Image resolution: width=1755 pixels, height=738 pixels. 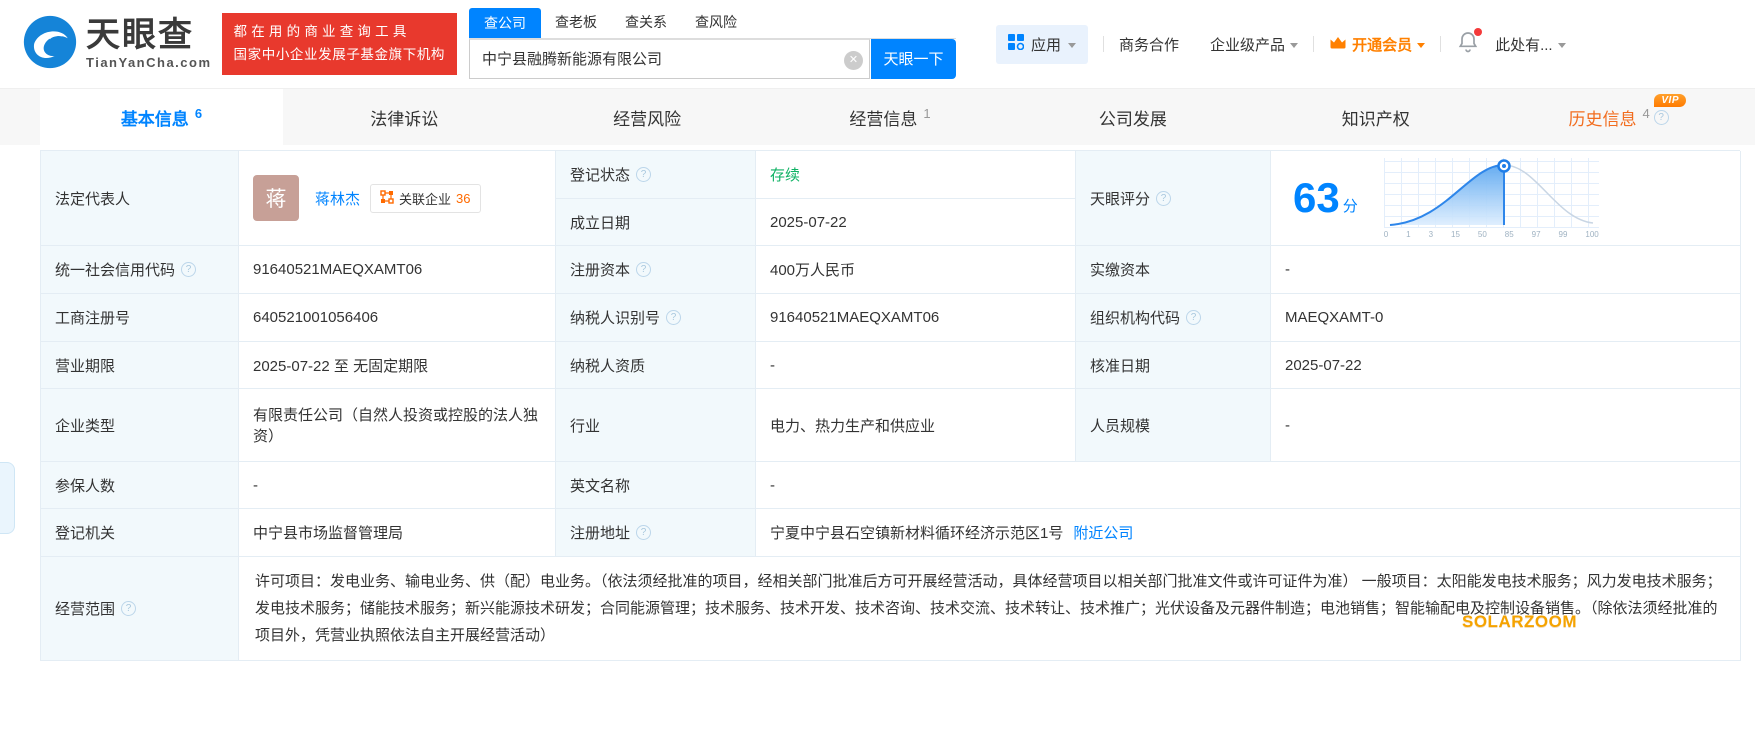 What do you see at coordinates (1375, 117) in the screenshot?
I see `tab-intellectual-property: 知识产权` at bounding box center [1375, 117].